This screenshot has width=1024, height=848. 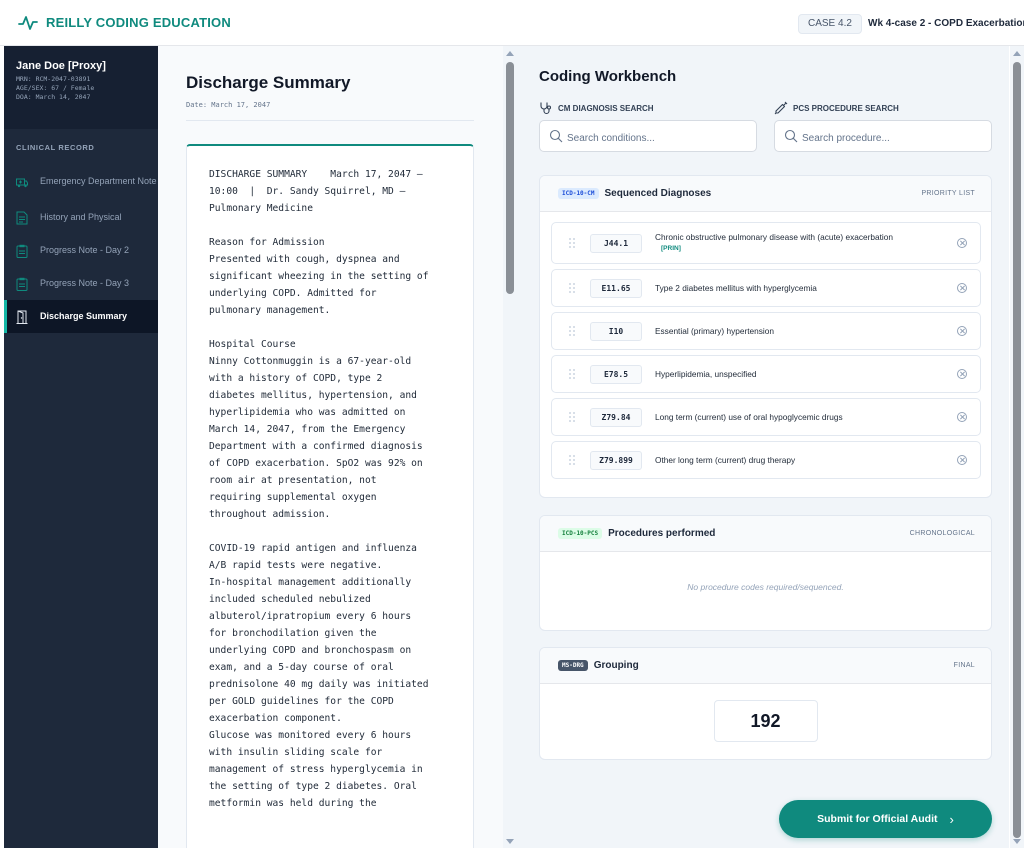 I want to click on pcs-search-box, so click(x=883, y=136).